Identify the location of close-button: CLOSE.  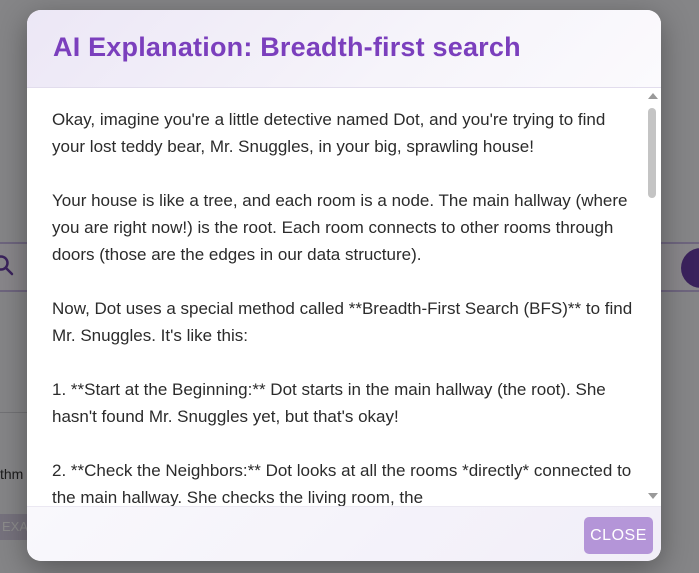
(618, 535).